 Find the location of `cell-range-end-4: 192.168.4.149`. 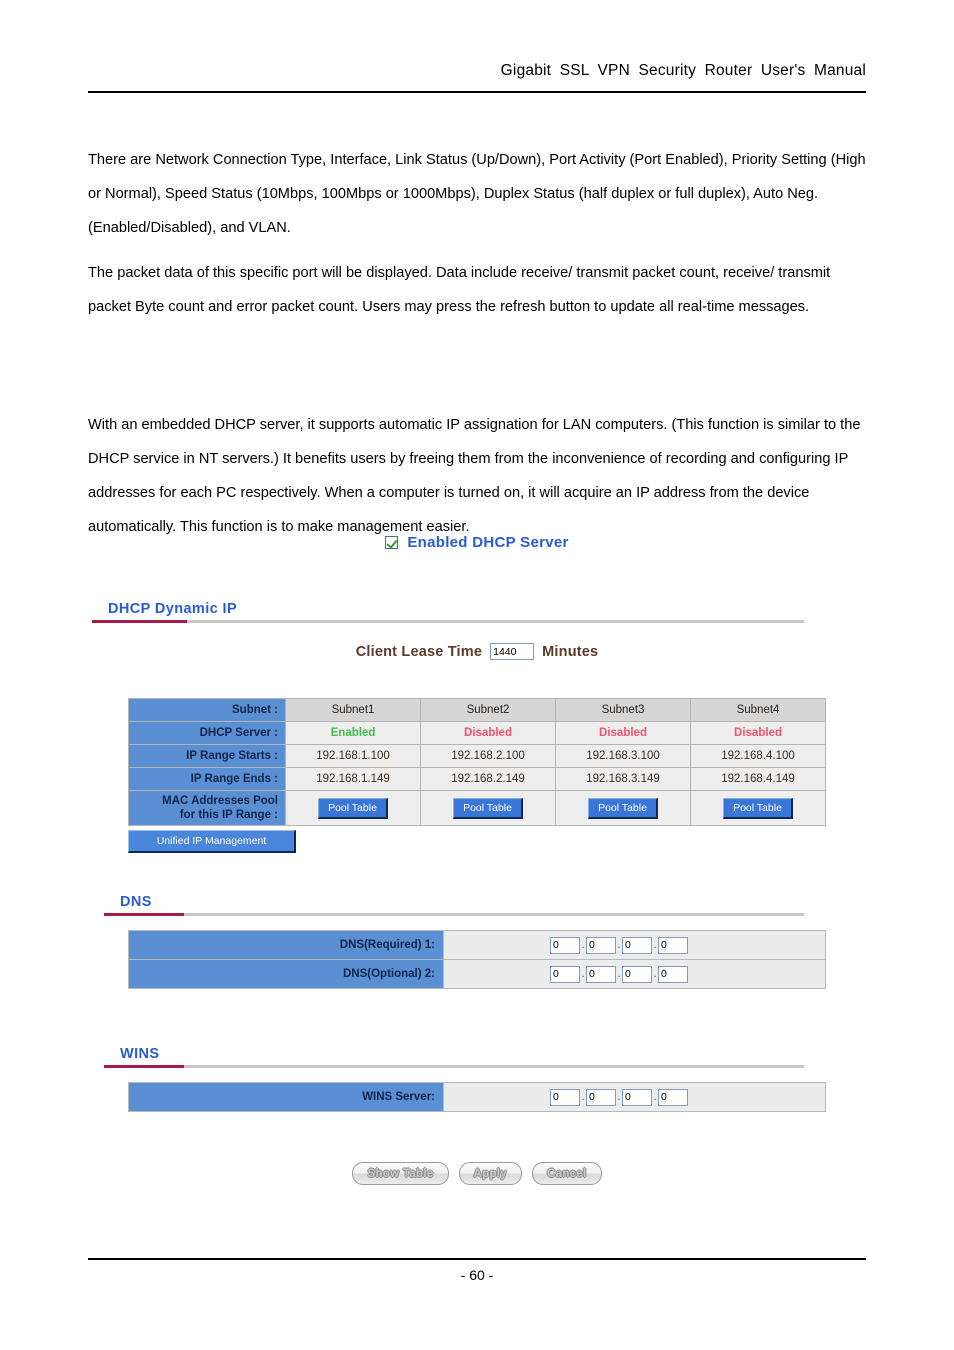

cell-range-end-4: 192.168.4.149 is located at coordinates (758, 779).